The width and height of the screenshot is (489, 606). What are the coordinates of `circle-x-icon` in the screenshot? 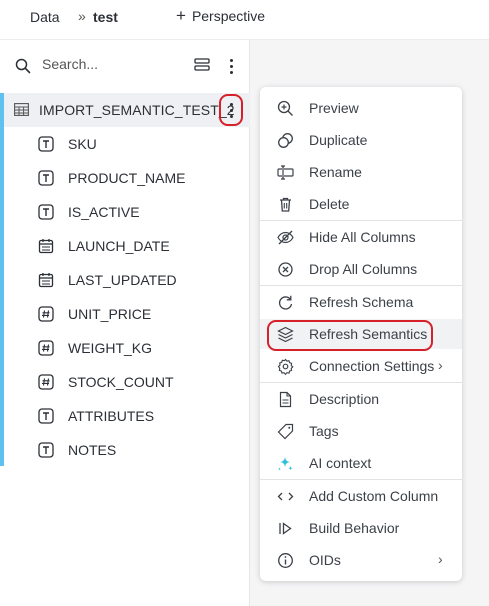 It's located at (285, 269).